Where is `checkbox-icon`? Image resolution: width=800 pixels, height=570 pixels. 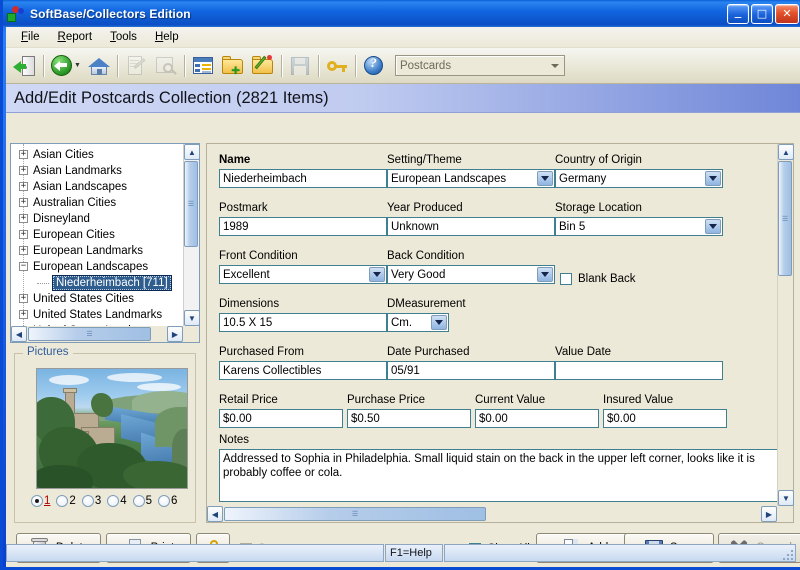 checkbox-icon is located at coordinates (566, 279).